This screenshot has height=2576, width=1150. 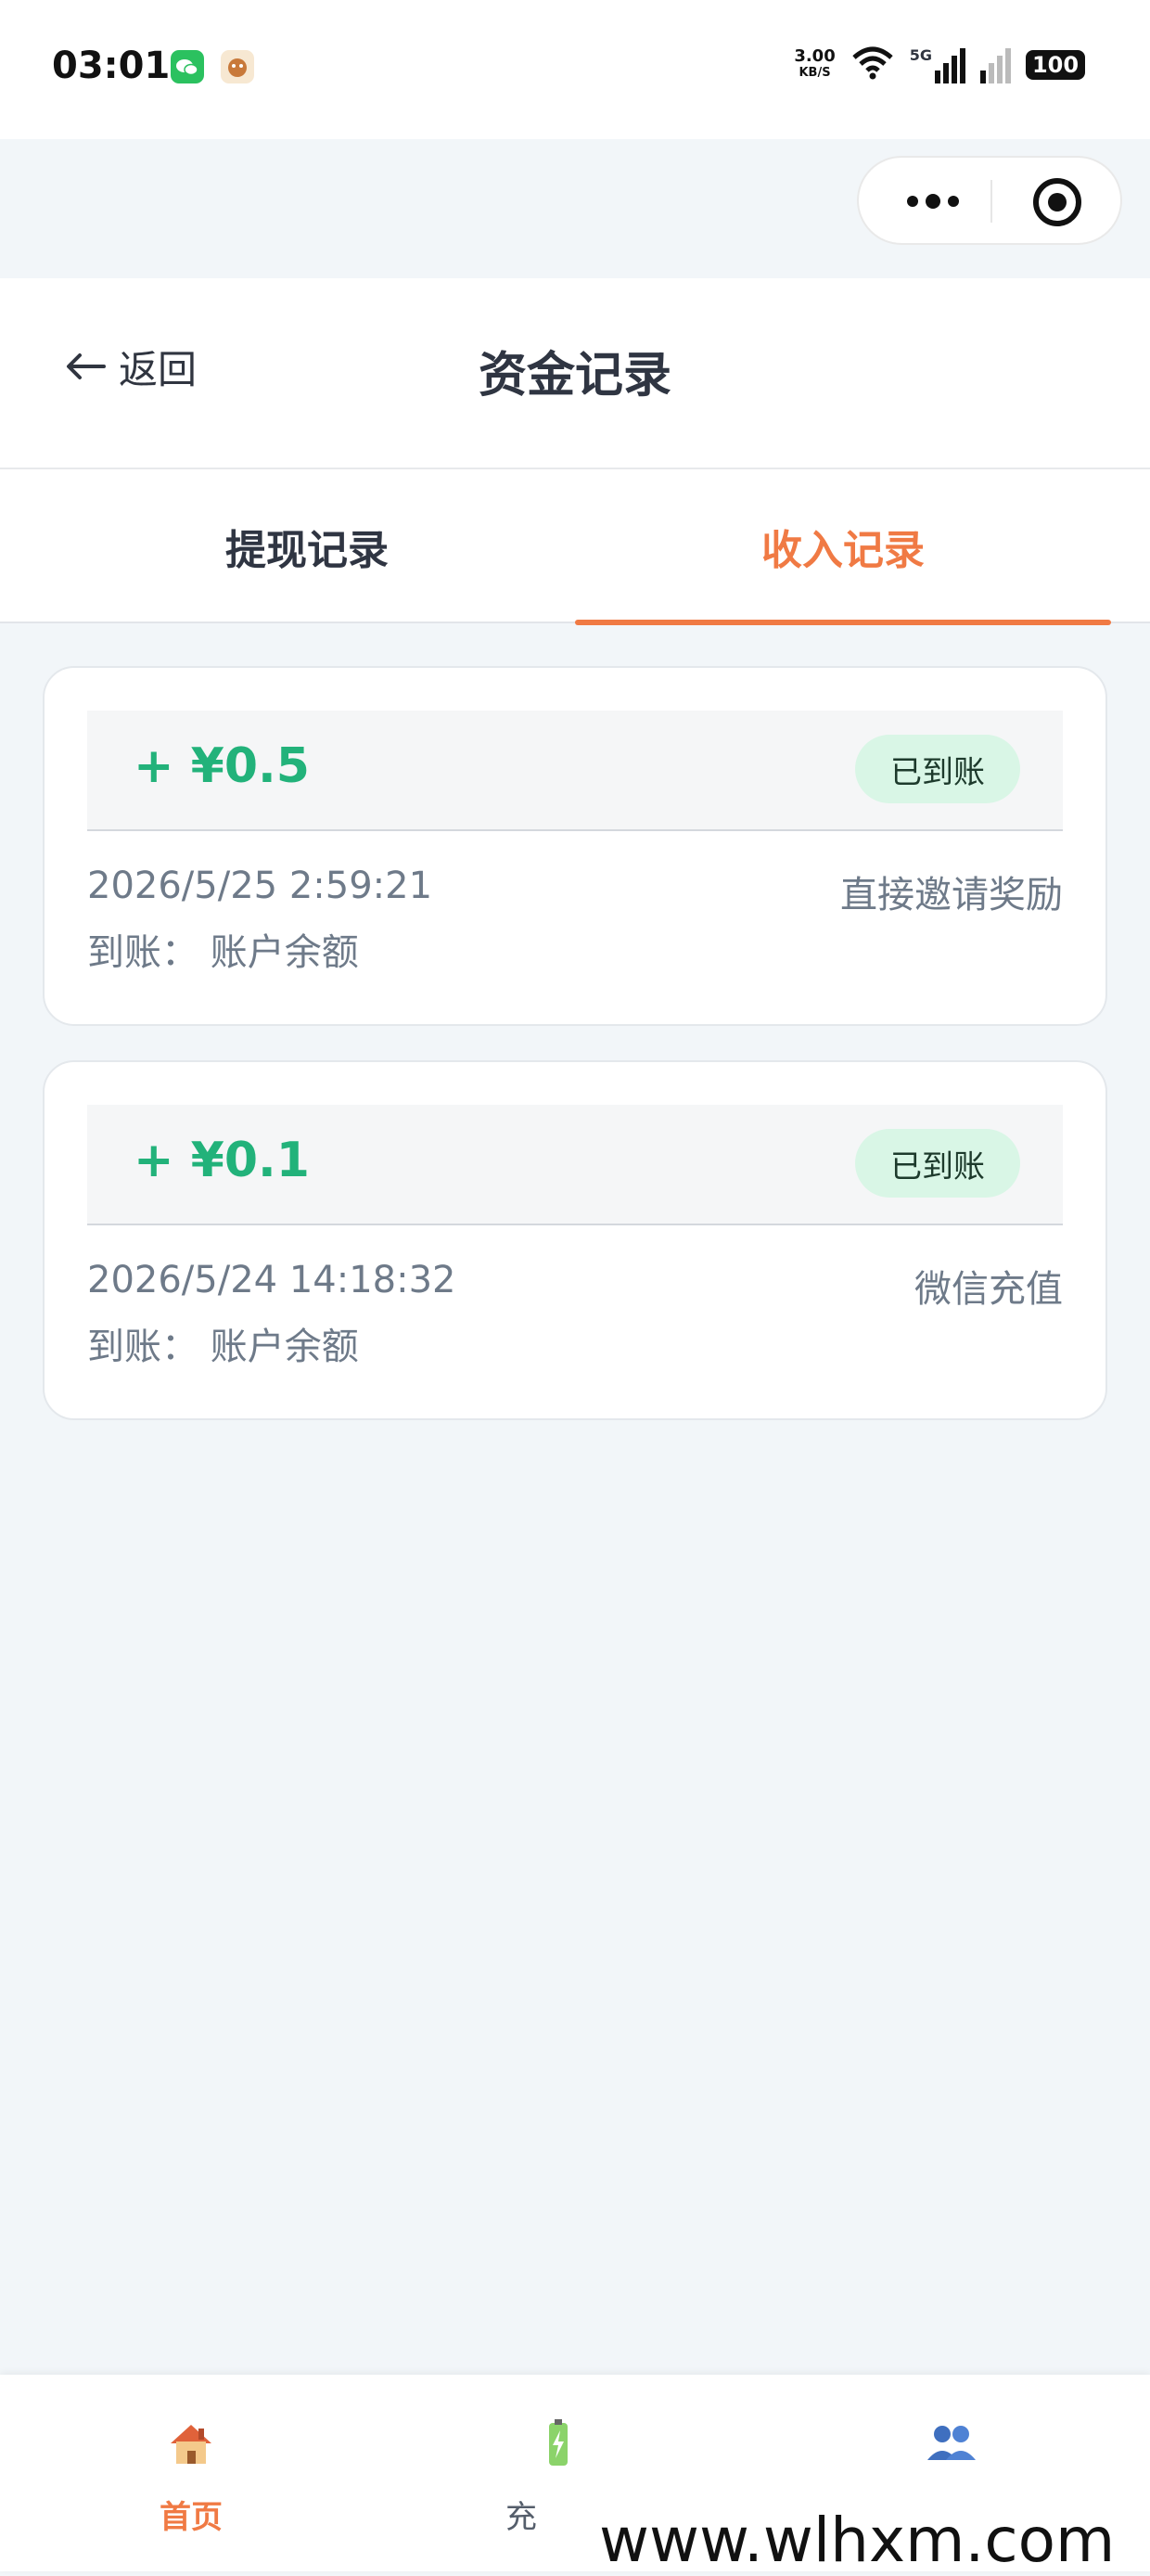 I want to click on users-icon, so click(x=951, y=2449).